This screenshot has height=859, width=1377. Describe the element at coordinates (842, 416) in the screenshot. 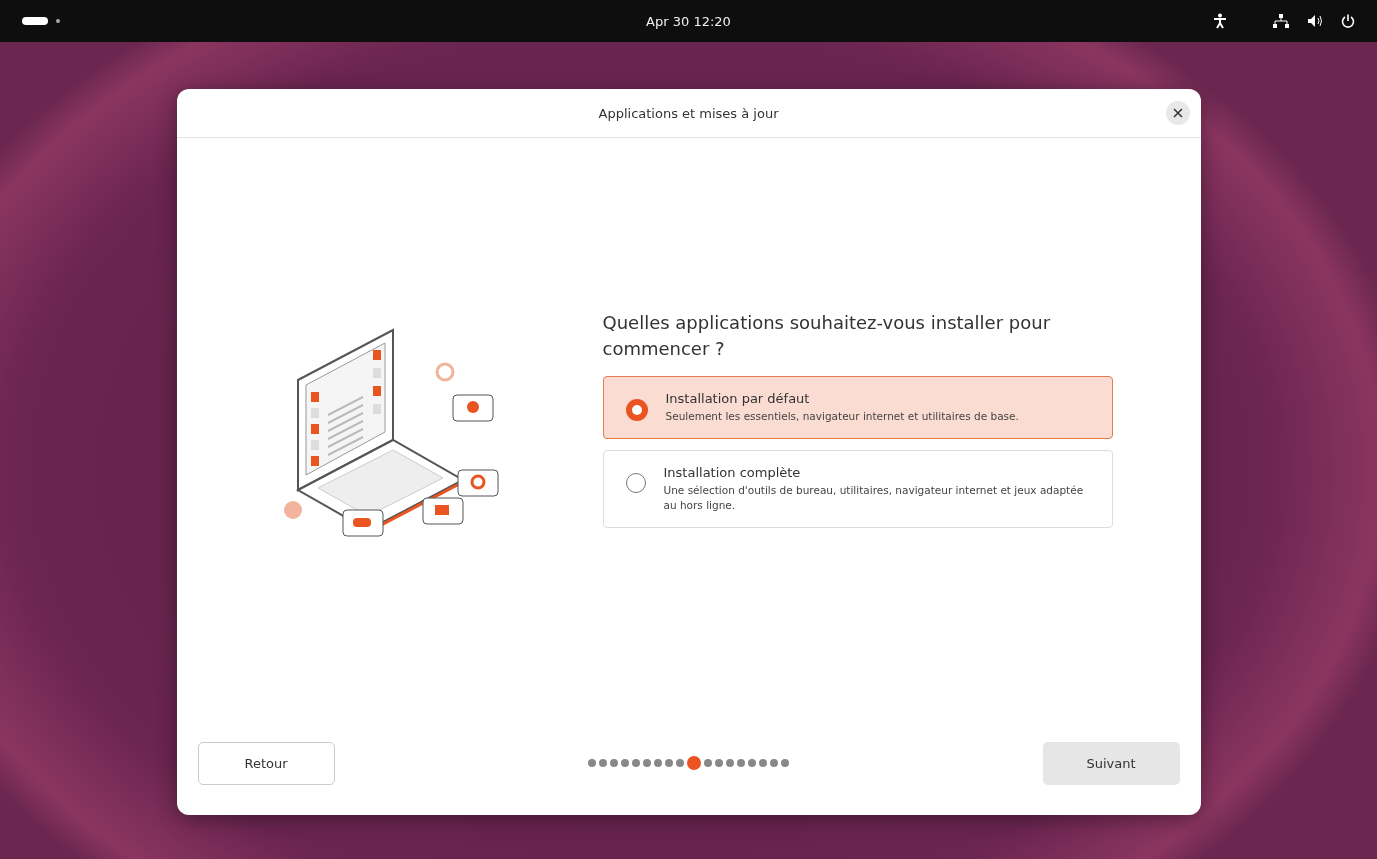

I see `option-description: Seulement les essentiels, navigateur internet et utilitaires de base.` at that location.